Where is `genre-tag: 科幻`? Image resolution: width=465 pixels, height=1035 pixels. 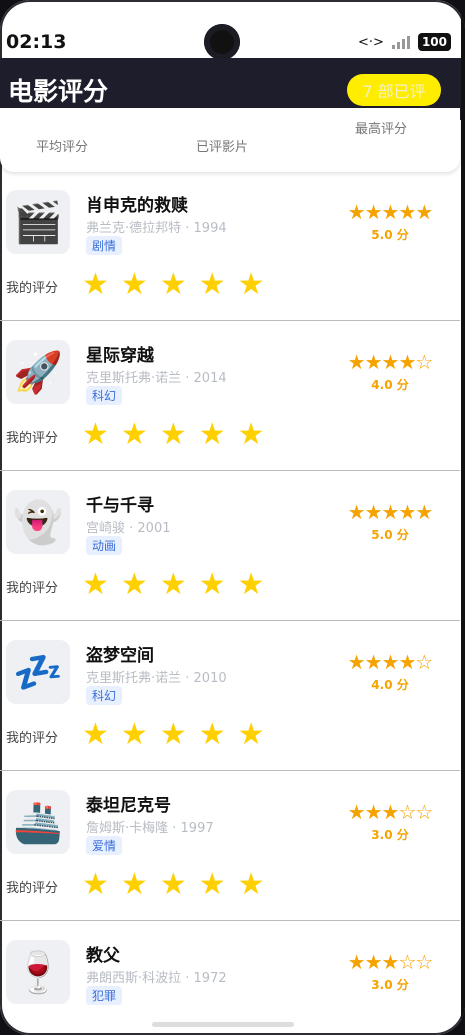
genre-tag: 科幻 is located at coordinates (104, 395).